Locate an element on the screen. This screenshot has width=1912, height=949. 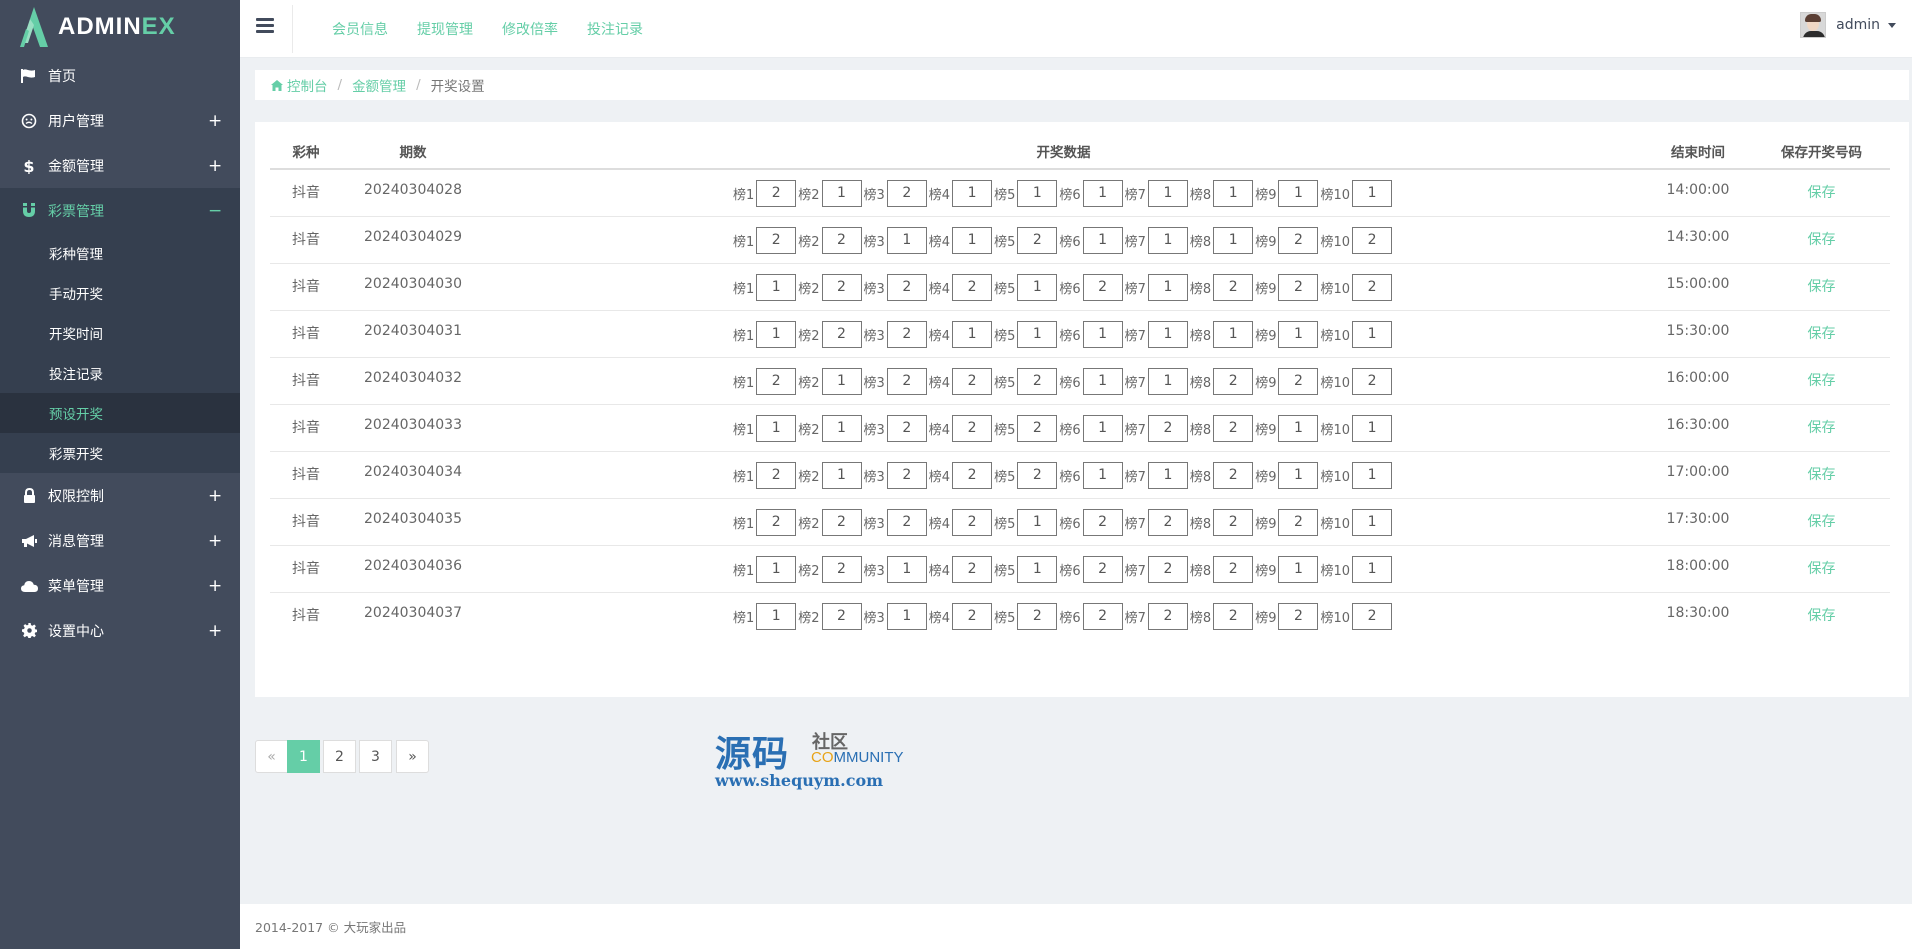
sidebar-subitem-3: 投注记录 is located at coordinates (120, 373).